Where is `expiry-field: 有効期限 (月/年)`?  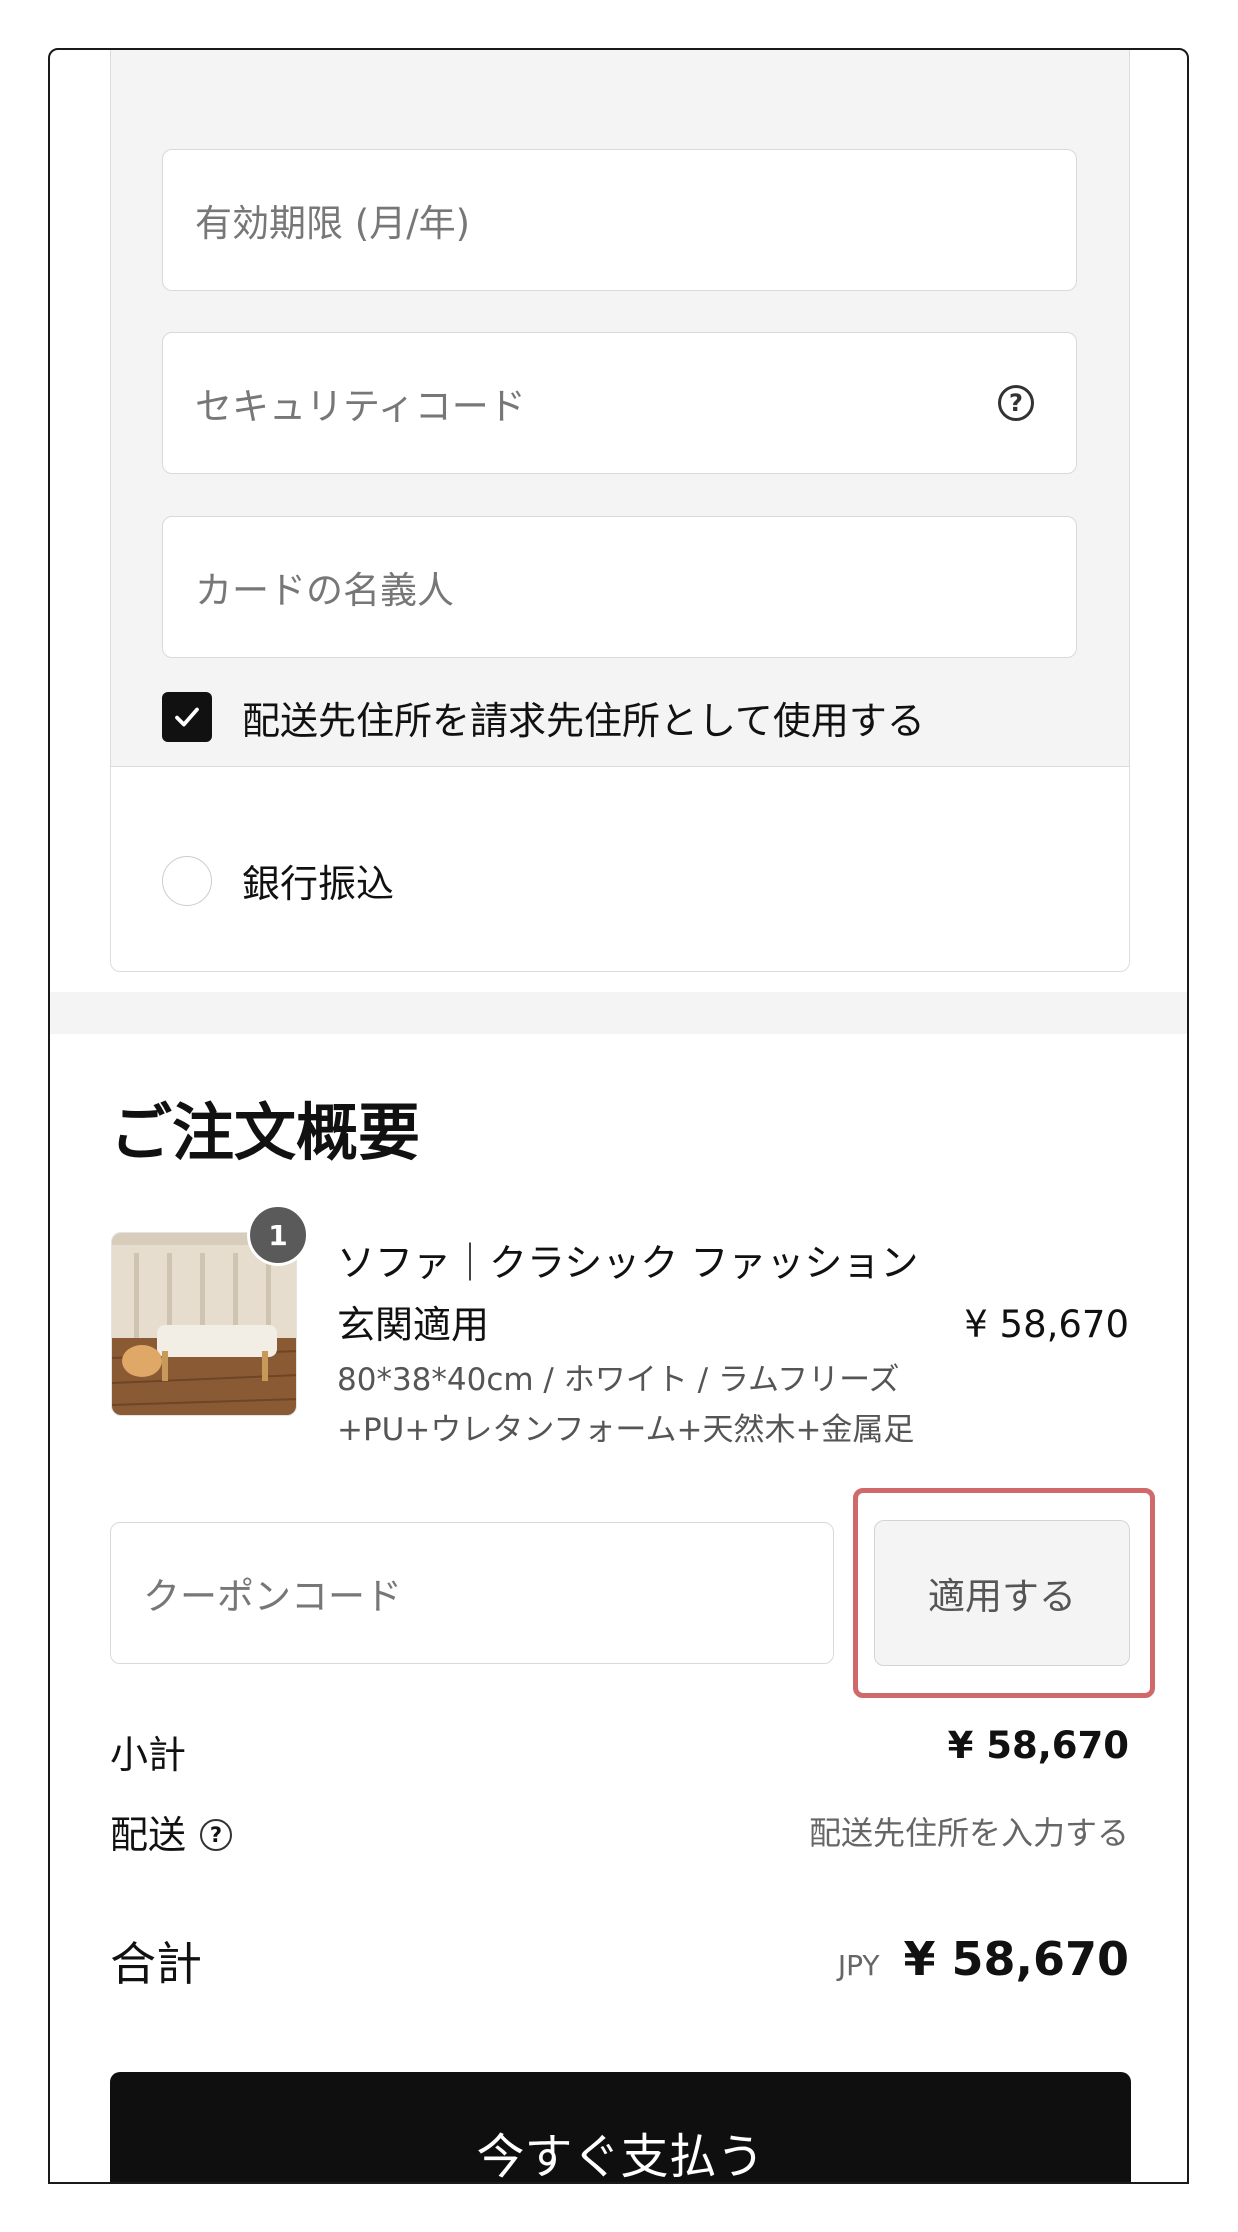 expiry-field: 有効期限 (月/年) is located at coordinates (619, 220).